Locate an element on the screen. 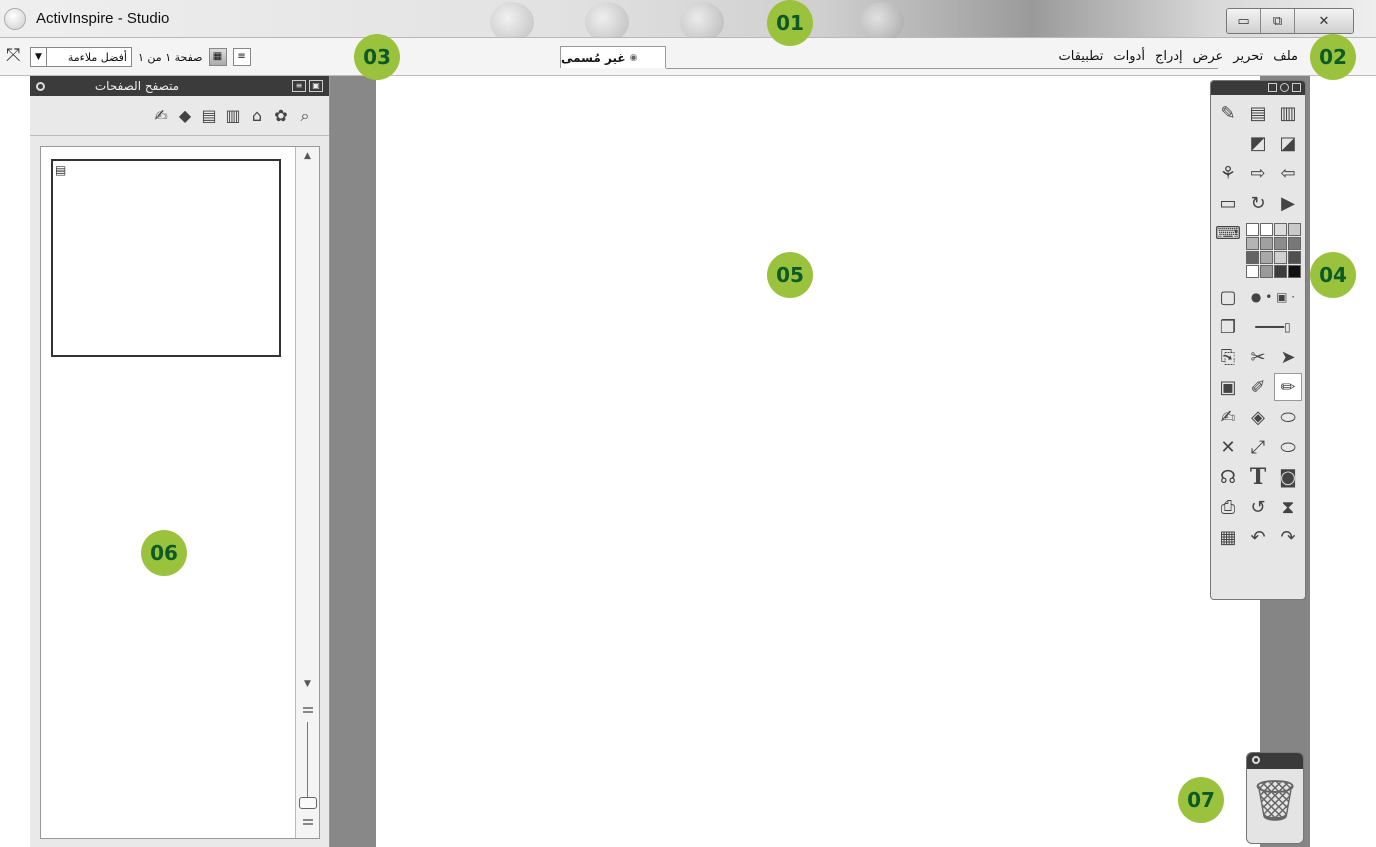 Image resolution: width=1376 pixels, height=847 pixels. properties-icon: ⌕ is located at coordinates (305, 116).